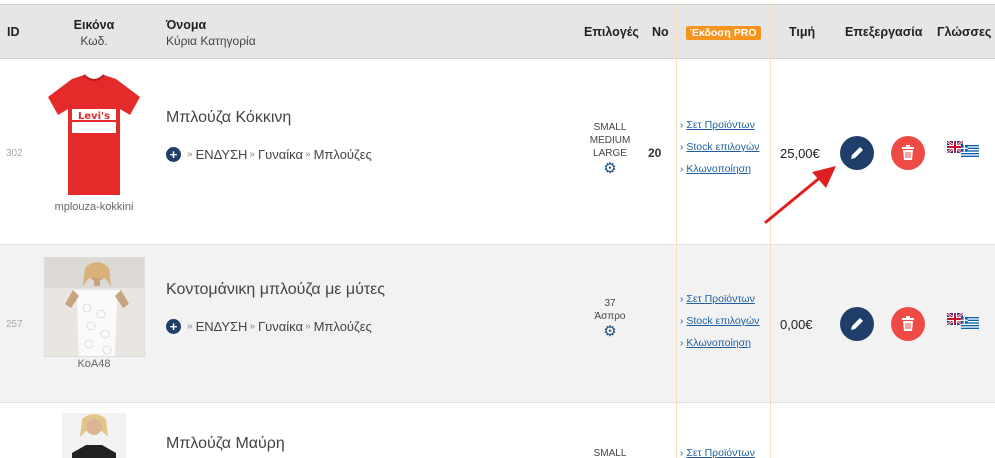 This screenshot has height=458, width=995. I want to click on annotation-arrow, so click(800, 195).